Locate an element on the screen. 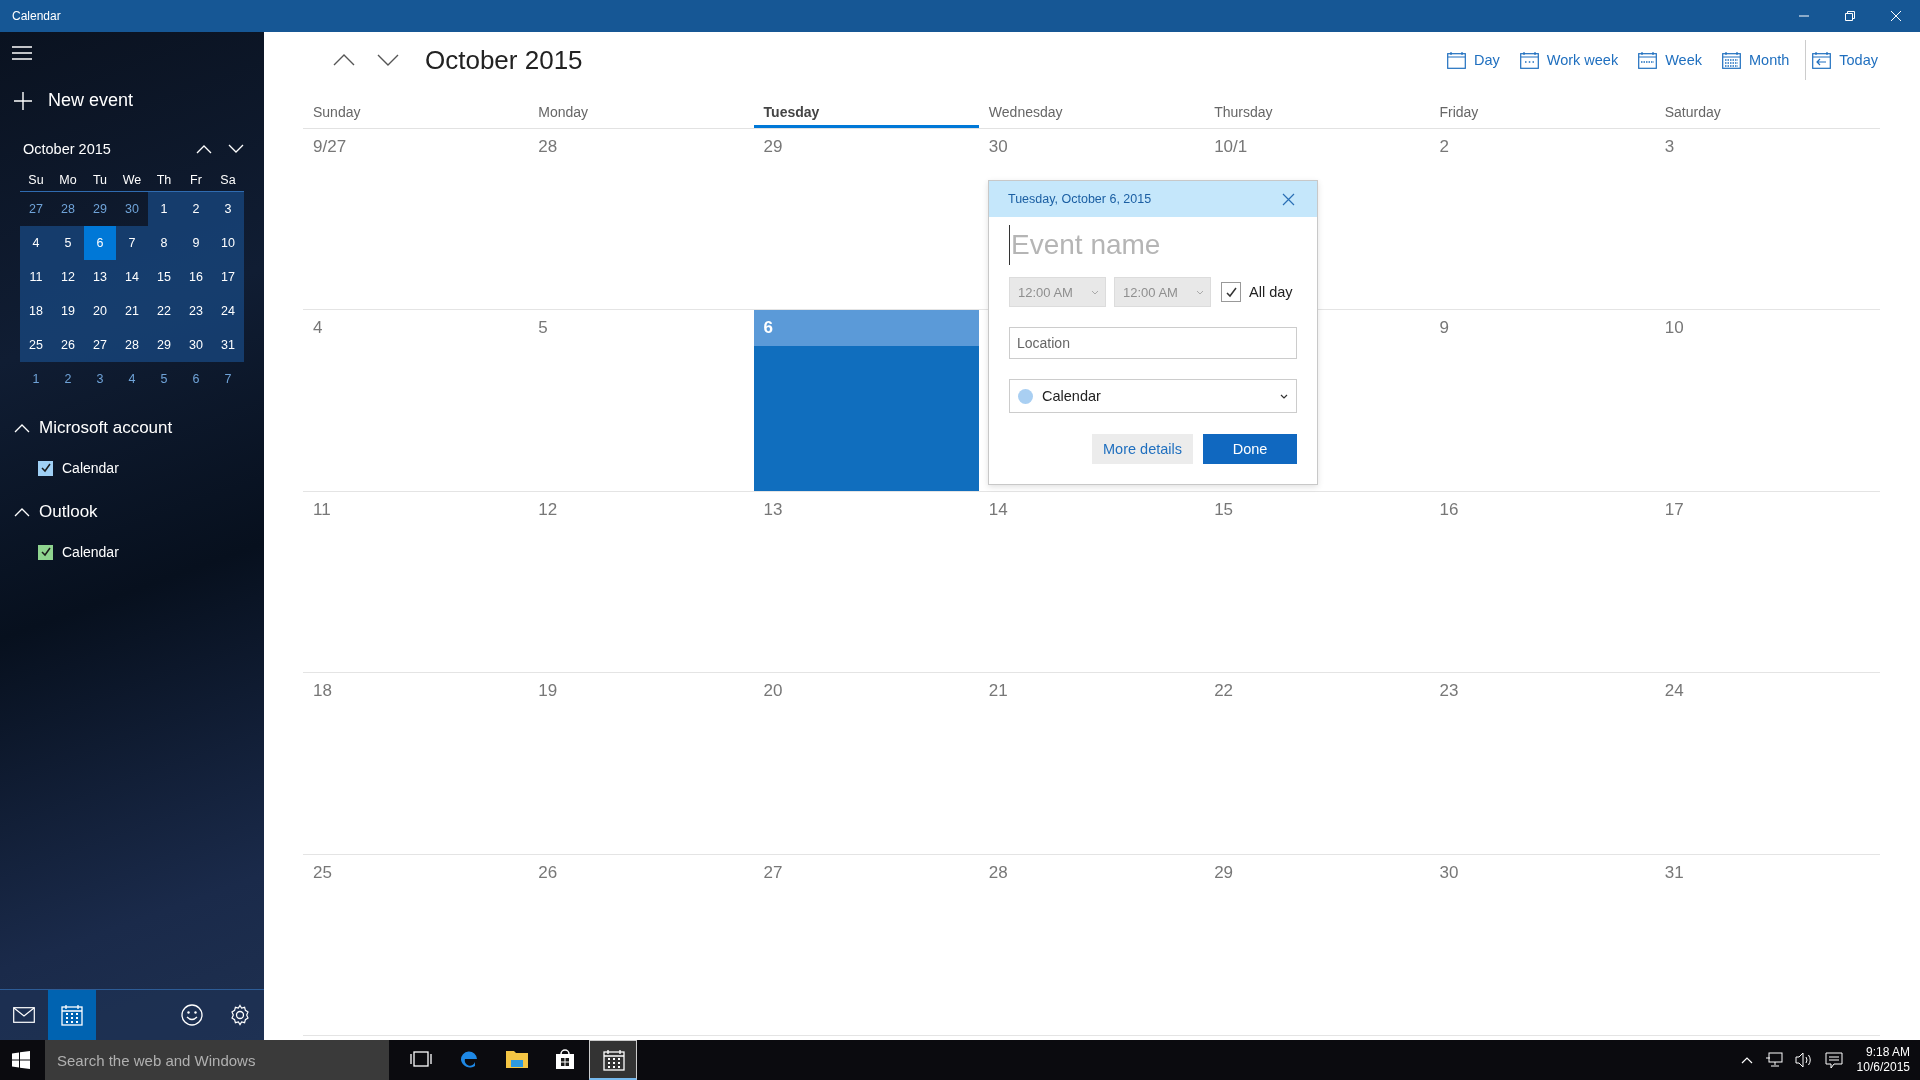  weekday-label: Sa is located at coordinates (228, 180).